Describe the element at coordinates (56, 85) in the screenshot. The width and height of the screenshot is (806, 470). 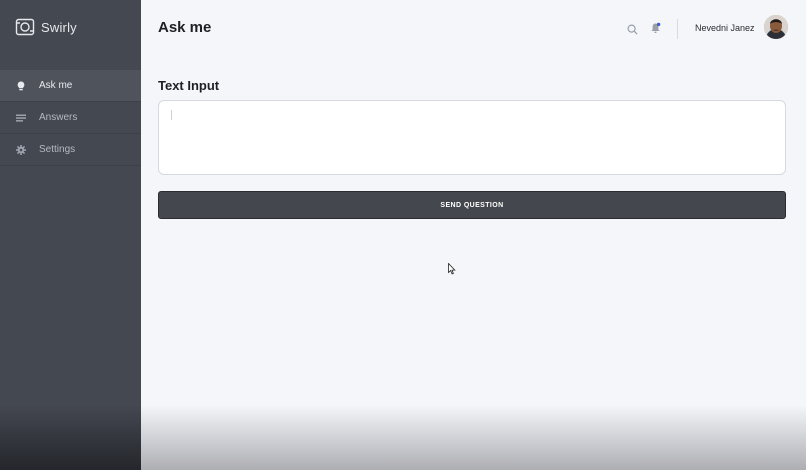
I see `sidebar-item-label: Ask me` at that location.